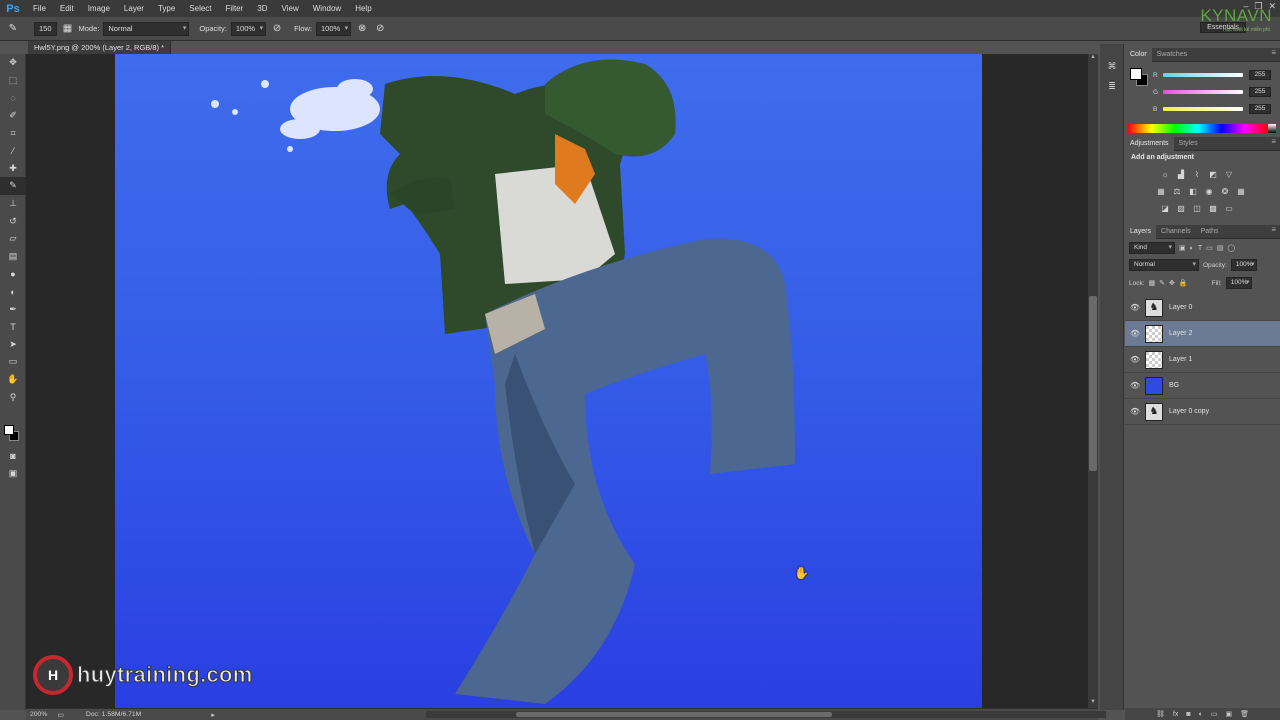 The image size is (1280, 720). I want to click on history-brush-tool-icon: ↺, so click(13, 221).